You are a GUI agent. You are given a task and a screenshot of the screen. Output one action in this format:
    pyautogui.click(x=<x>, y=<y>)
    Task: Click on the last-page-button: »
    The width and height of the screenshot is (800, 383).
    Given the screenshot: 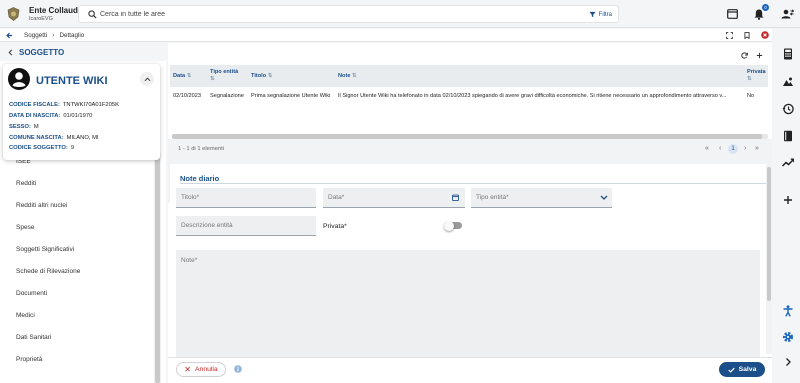 What is the action you would take?
    pyautogui.click(x=757, y=148)
    